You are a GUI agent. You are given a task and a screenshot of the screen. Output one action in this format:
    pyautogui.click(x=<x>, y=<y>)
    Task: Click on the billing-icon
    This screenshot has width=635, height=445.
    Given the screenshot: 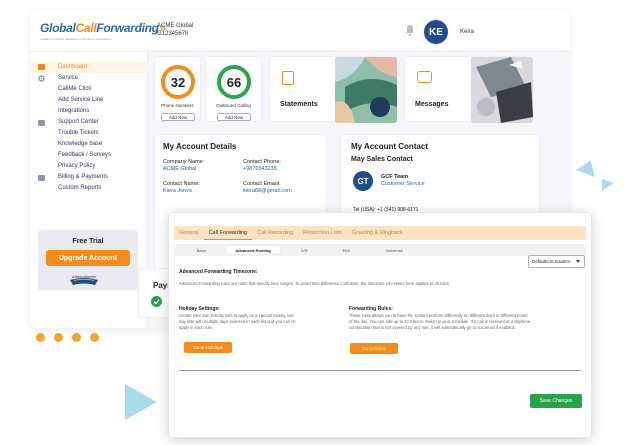 What is the action you would take?
    pyautogui.click(x=41, y=178)
    